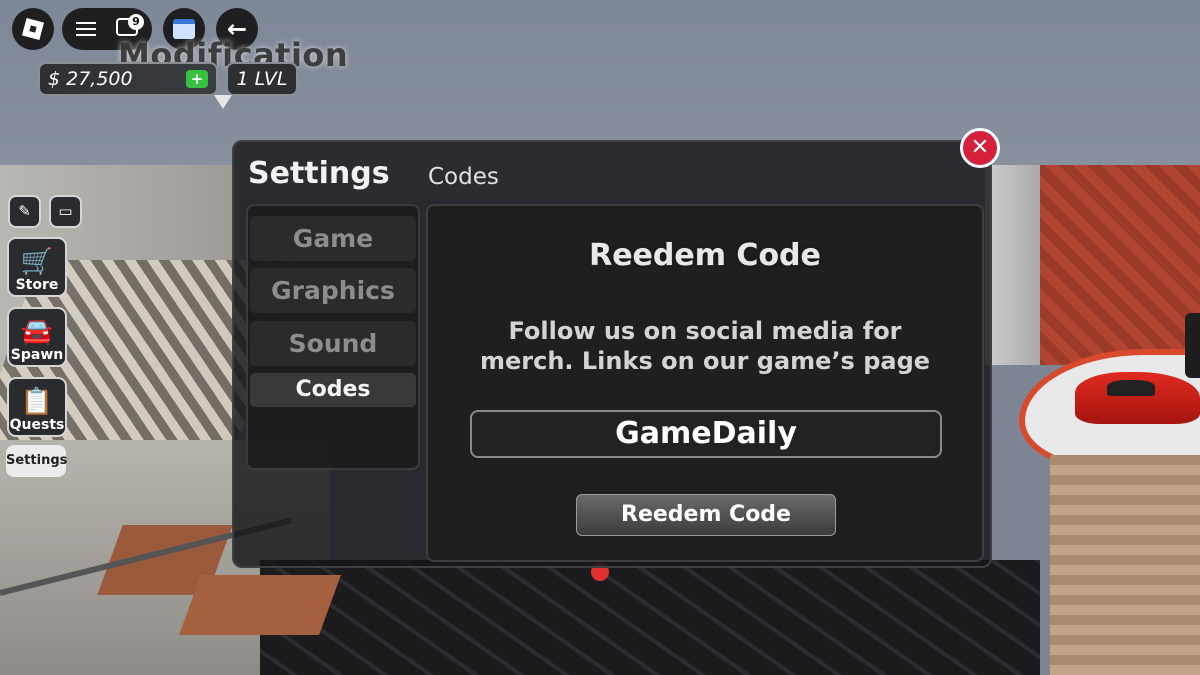 This screenshot has width=1200, height=675. I want to click on paint-button: ✎, so click(24, 211).